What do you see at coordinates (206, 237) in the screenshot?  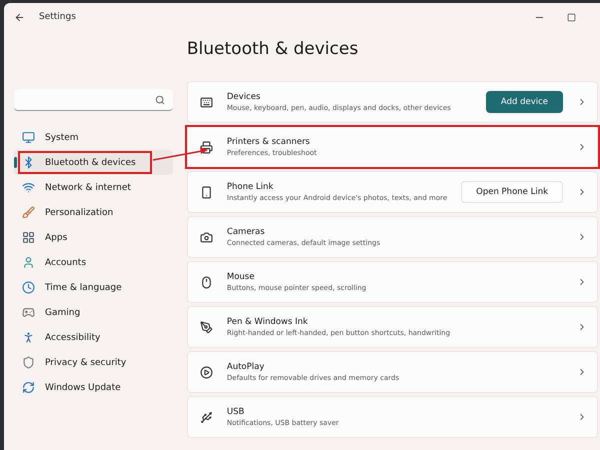 I see `camera-icon` at bounding box center [206, 237].